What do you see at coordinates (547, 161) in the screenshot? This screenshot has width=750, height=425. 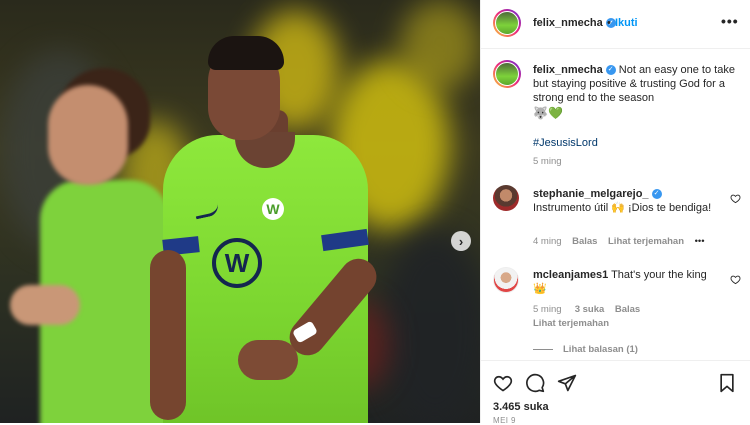 I see `caption-time: 5 ming` at bounding box center [547, 161].